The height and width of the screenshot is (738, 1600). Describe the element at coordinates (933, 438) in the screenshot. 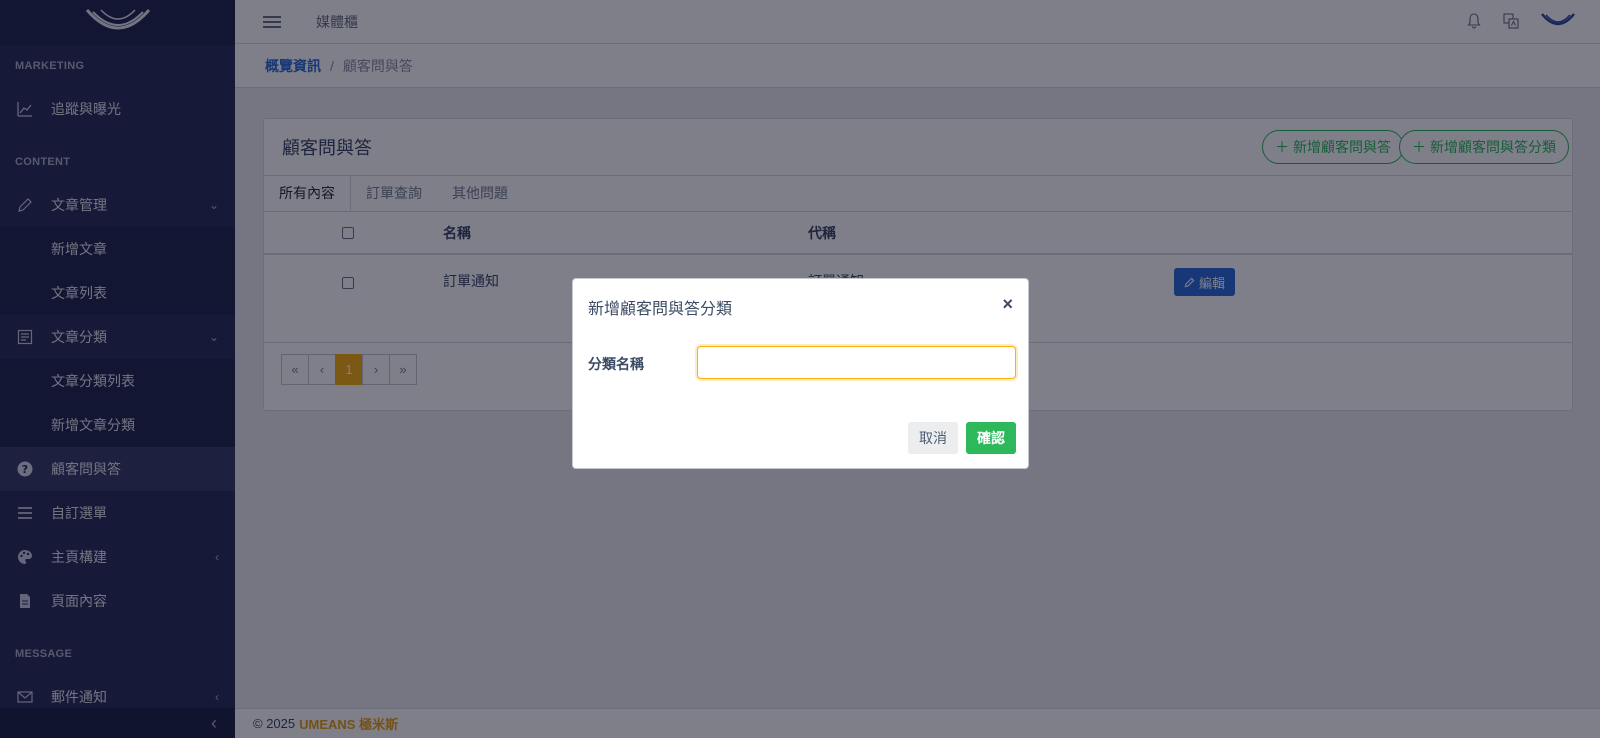

I see `cancel-button: 取消` at that location.